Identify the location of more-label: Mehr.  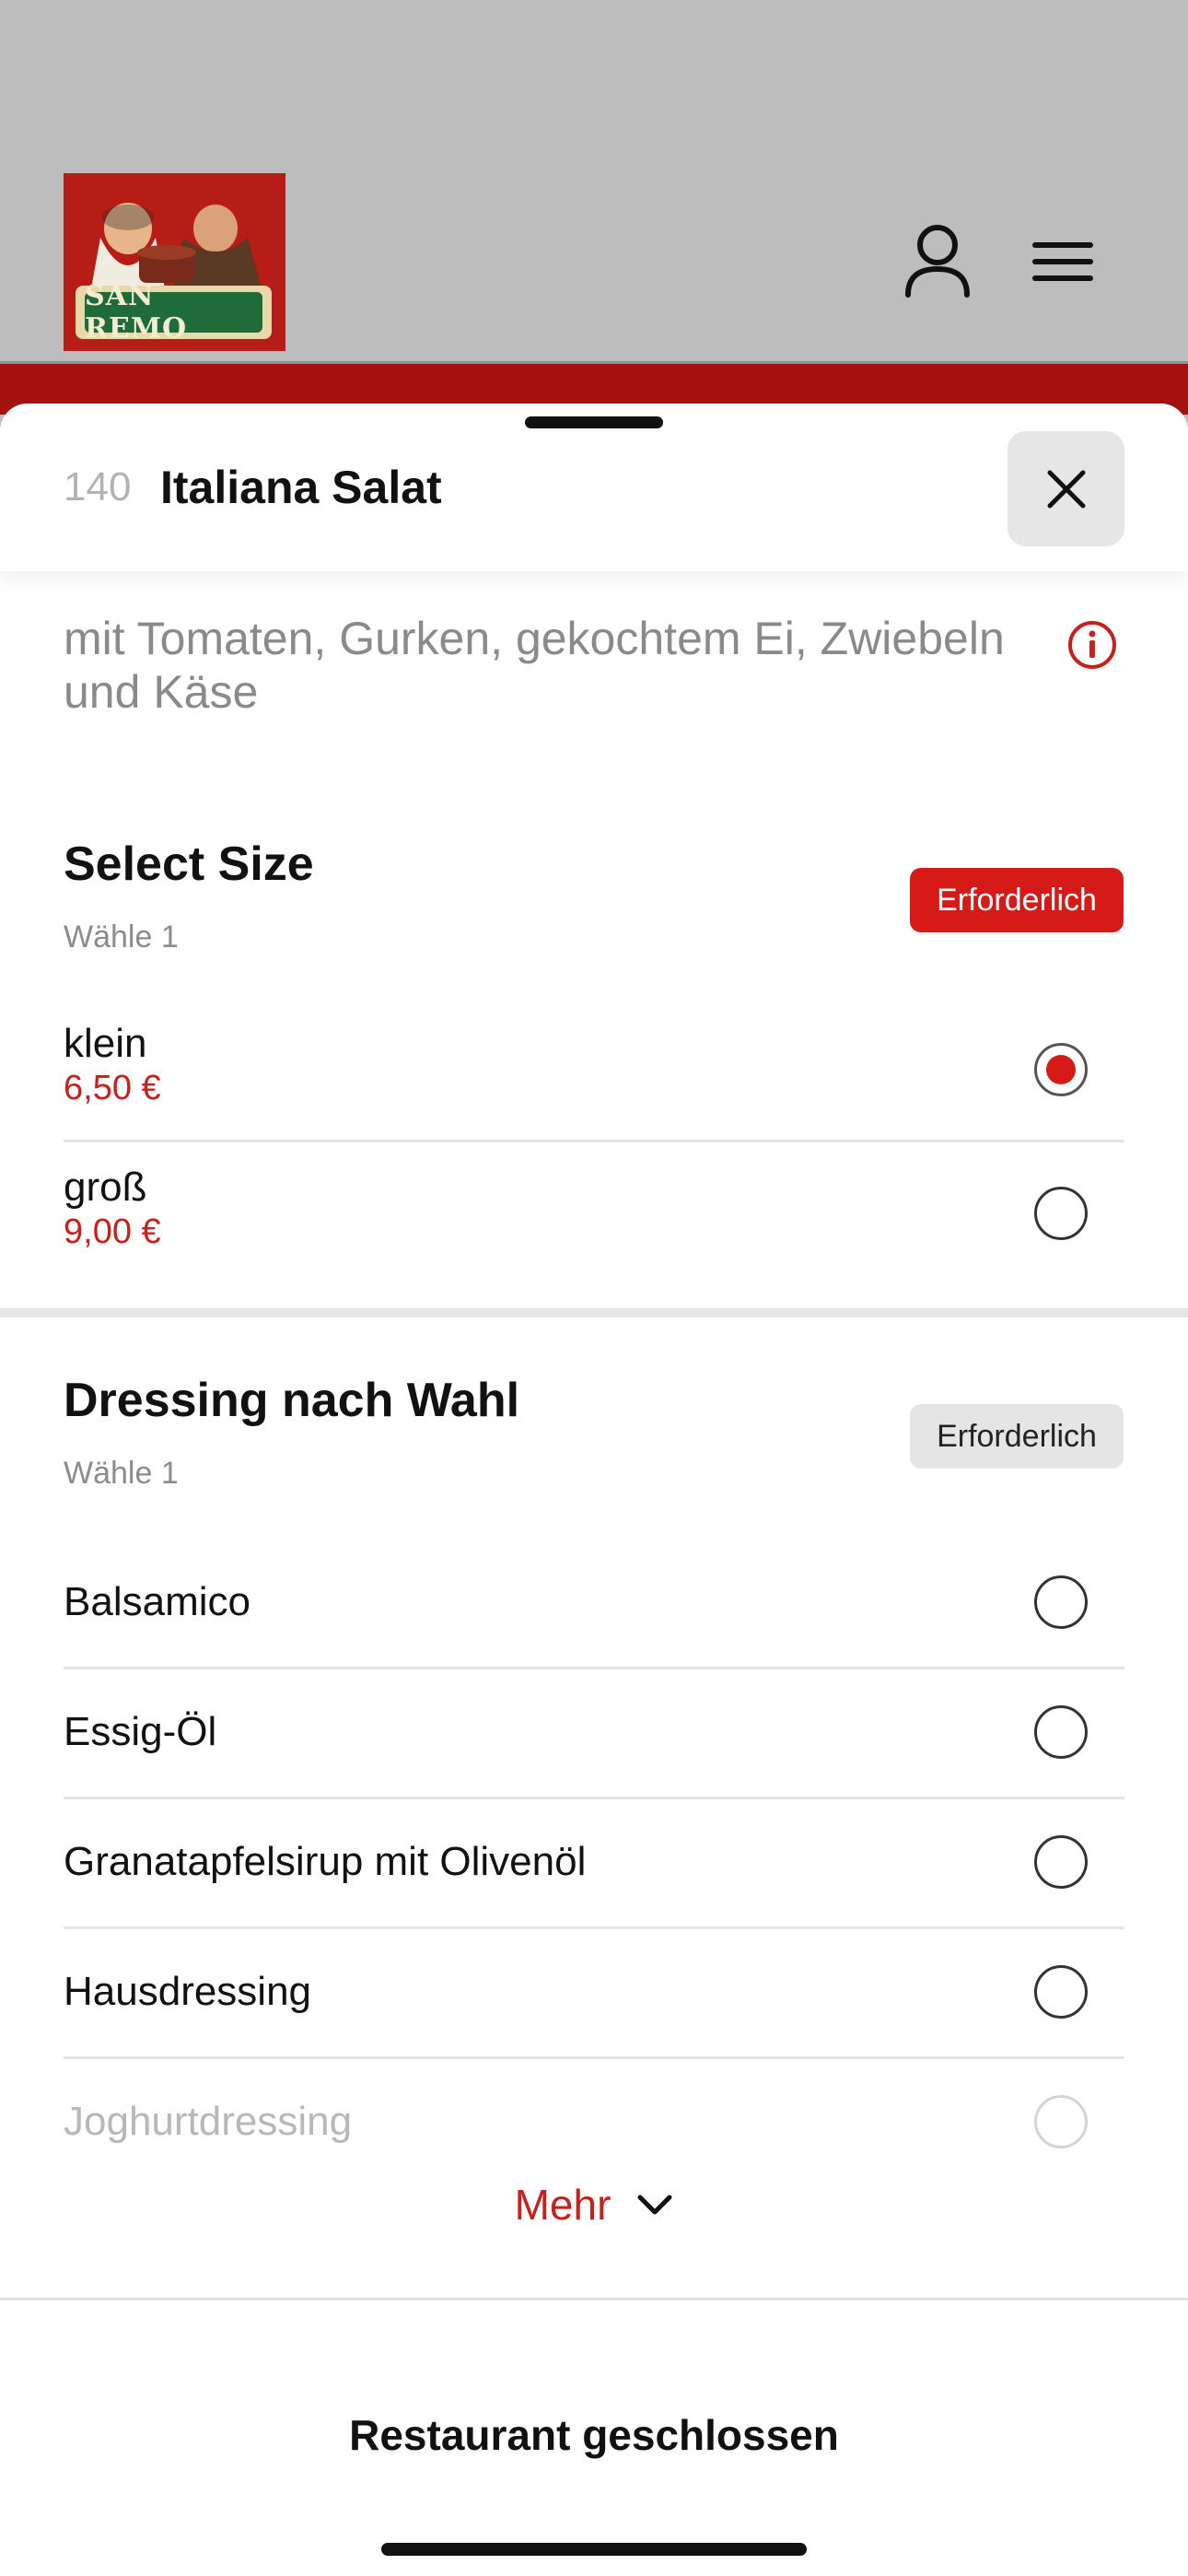
(562, 2205).